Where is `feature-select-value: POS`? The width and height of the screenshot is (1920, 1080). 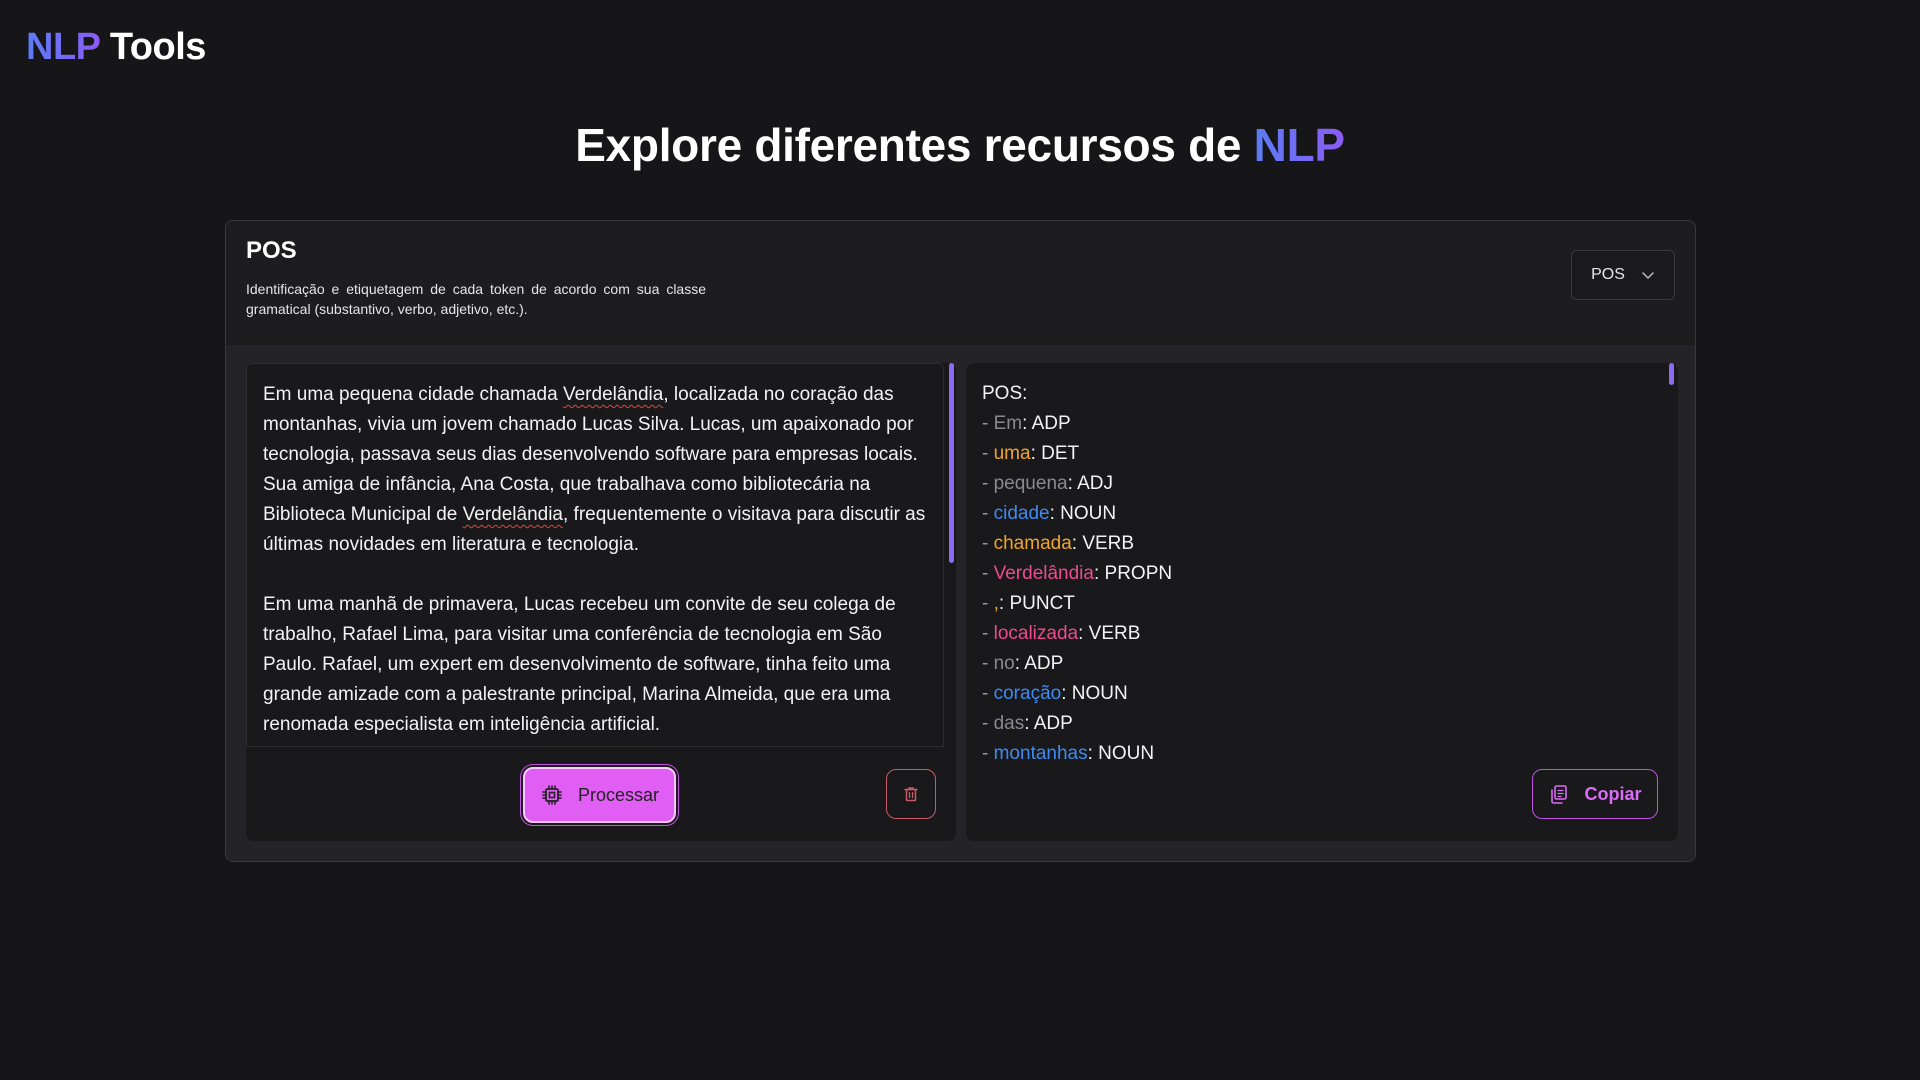
feature-select-value: POS is located at coordinates (1608, 274).